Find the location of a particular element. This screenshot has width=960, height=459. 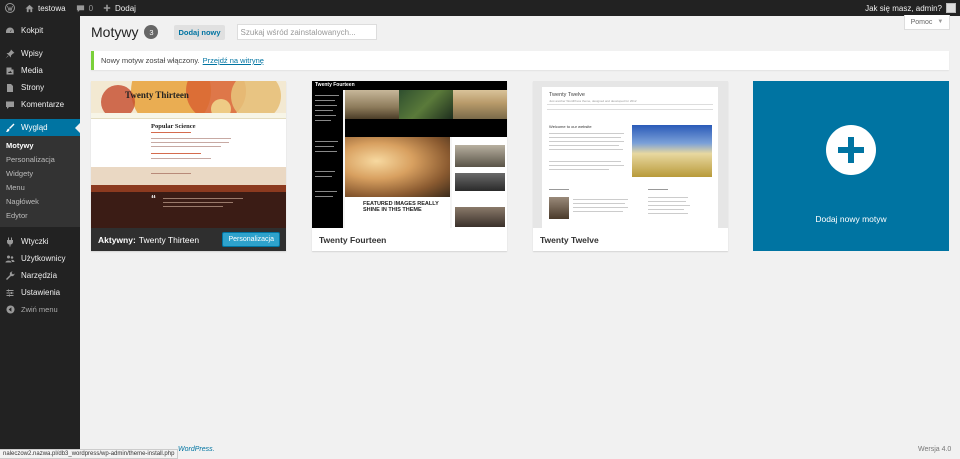

menu-item-wyglad: Wygląd is located at coordinates (40, 127).